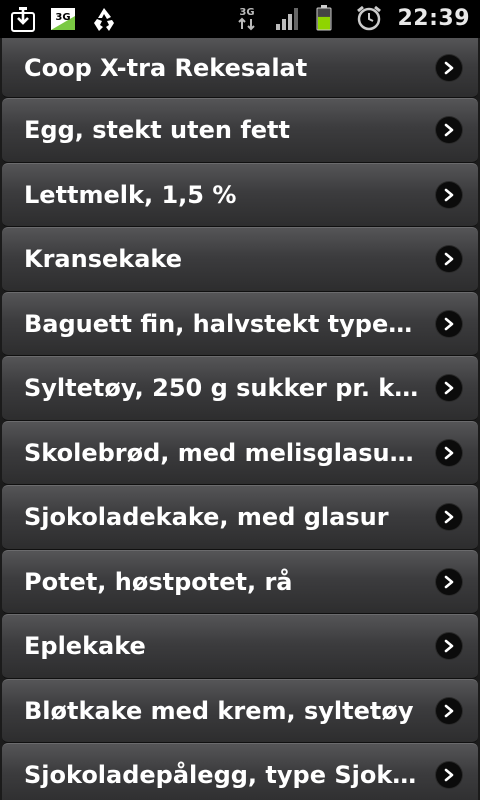 The height and width of the screenshot is (800, 480). I want to click on status-bar: 3G 3G 22:39, so click(240, 19).